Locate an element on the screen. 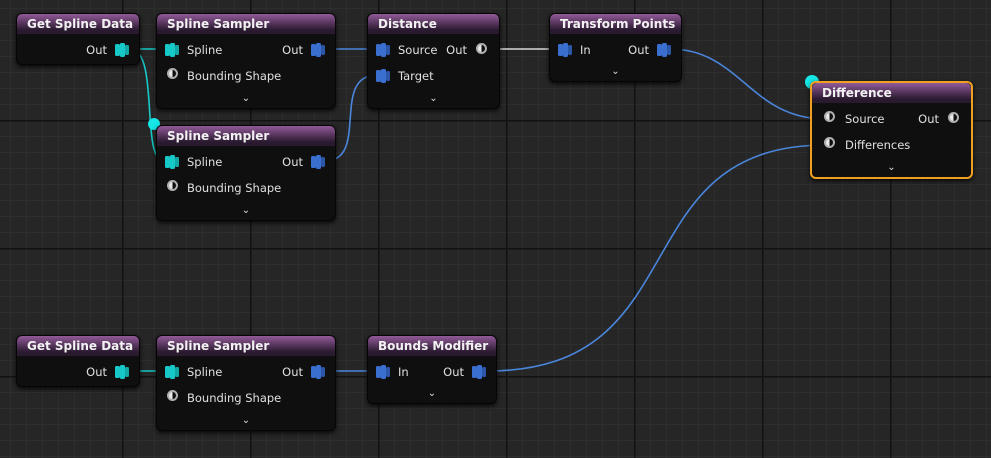 Image resolution: width=991 pixels, height=458 pixels. node-transform-points: Transform Points In Out ⌄ is located at coordinates (615, 47).